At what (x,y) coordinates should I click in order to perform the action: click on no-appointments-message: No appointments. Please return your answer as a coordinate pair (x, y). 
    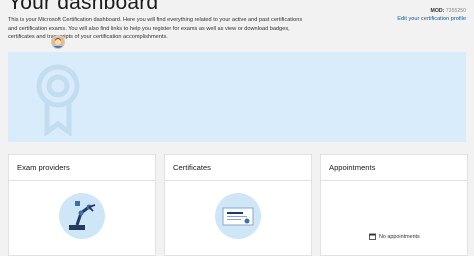
    Looking at the image, I should click on (394, 236).